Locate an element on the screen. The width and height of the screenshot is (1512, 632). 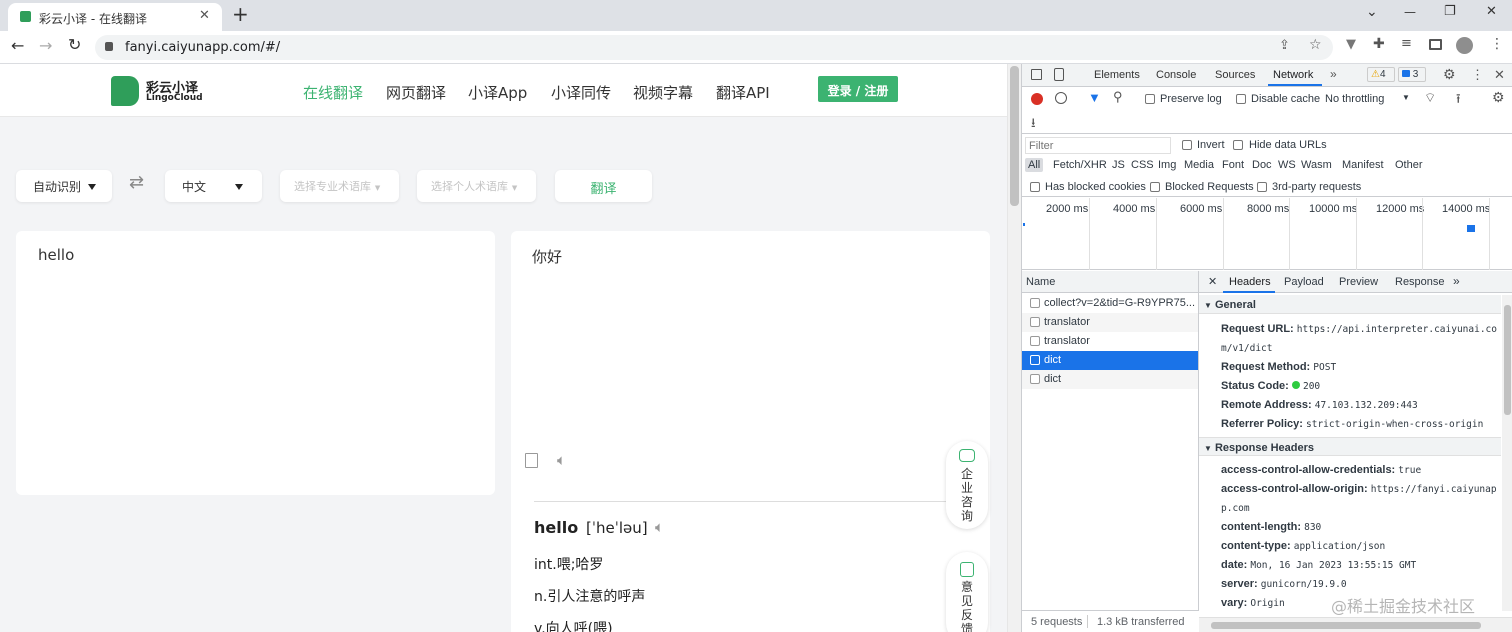
devtools-menu-icon: ⋮ is located at coordinates (1477, 75).